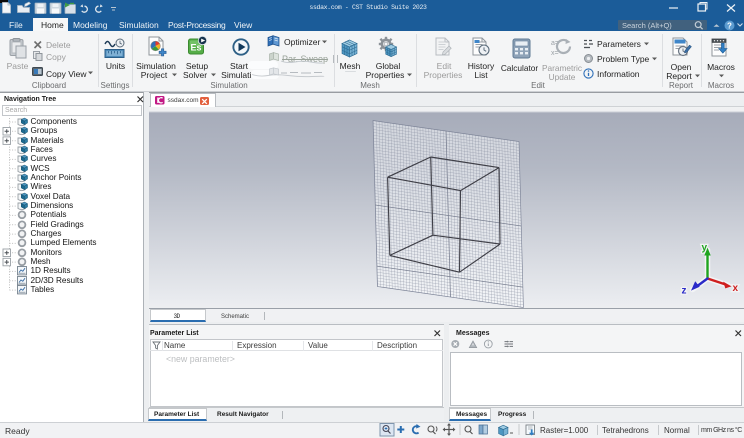  Describe the element at coordinates (736, 288) in the screenshot. I see `svg-text: x` at that location.